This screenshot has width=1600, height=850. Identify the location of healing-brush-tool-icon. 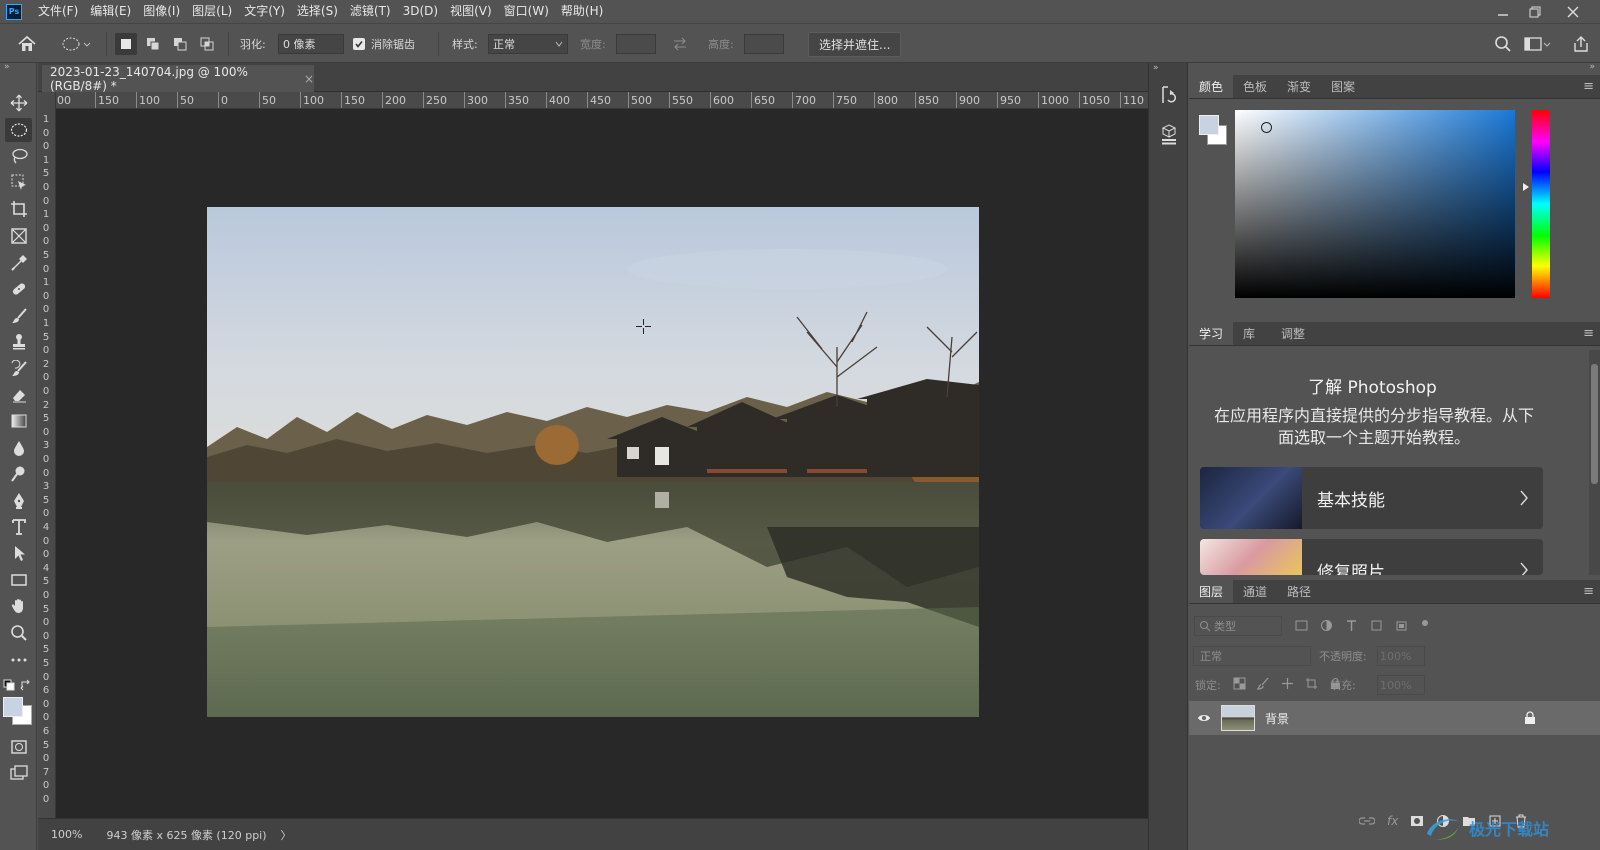
(18, 289).